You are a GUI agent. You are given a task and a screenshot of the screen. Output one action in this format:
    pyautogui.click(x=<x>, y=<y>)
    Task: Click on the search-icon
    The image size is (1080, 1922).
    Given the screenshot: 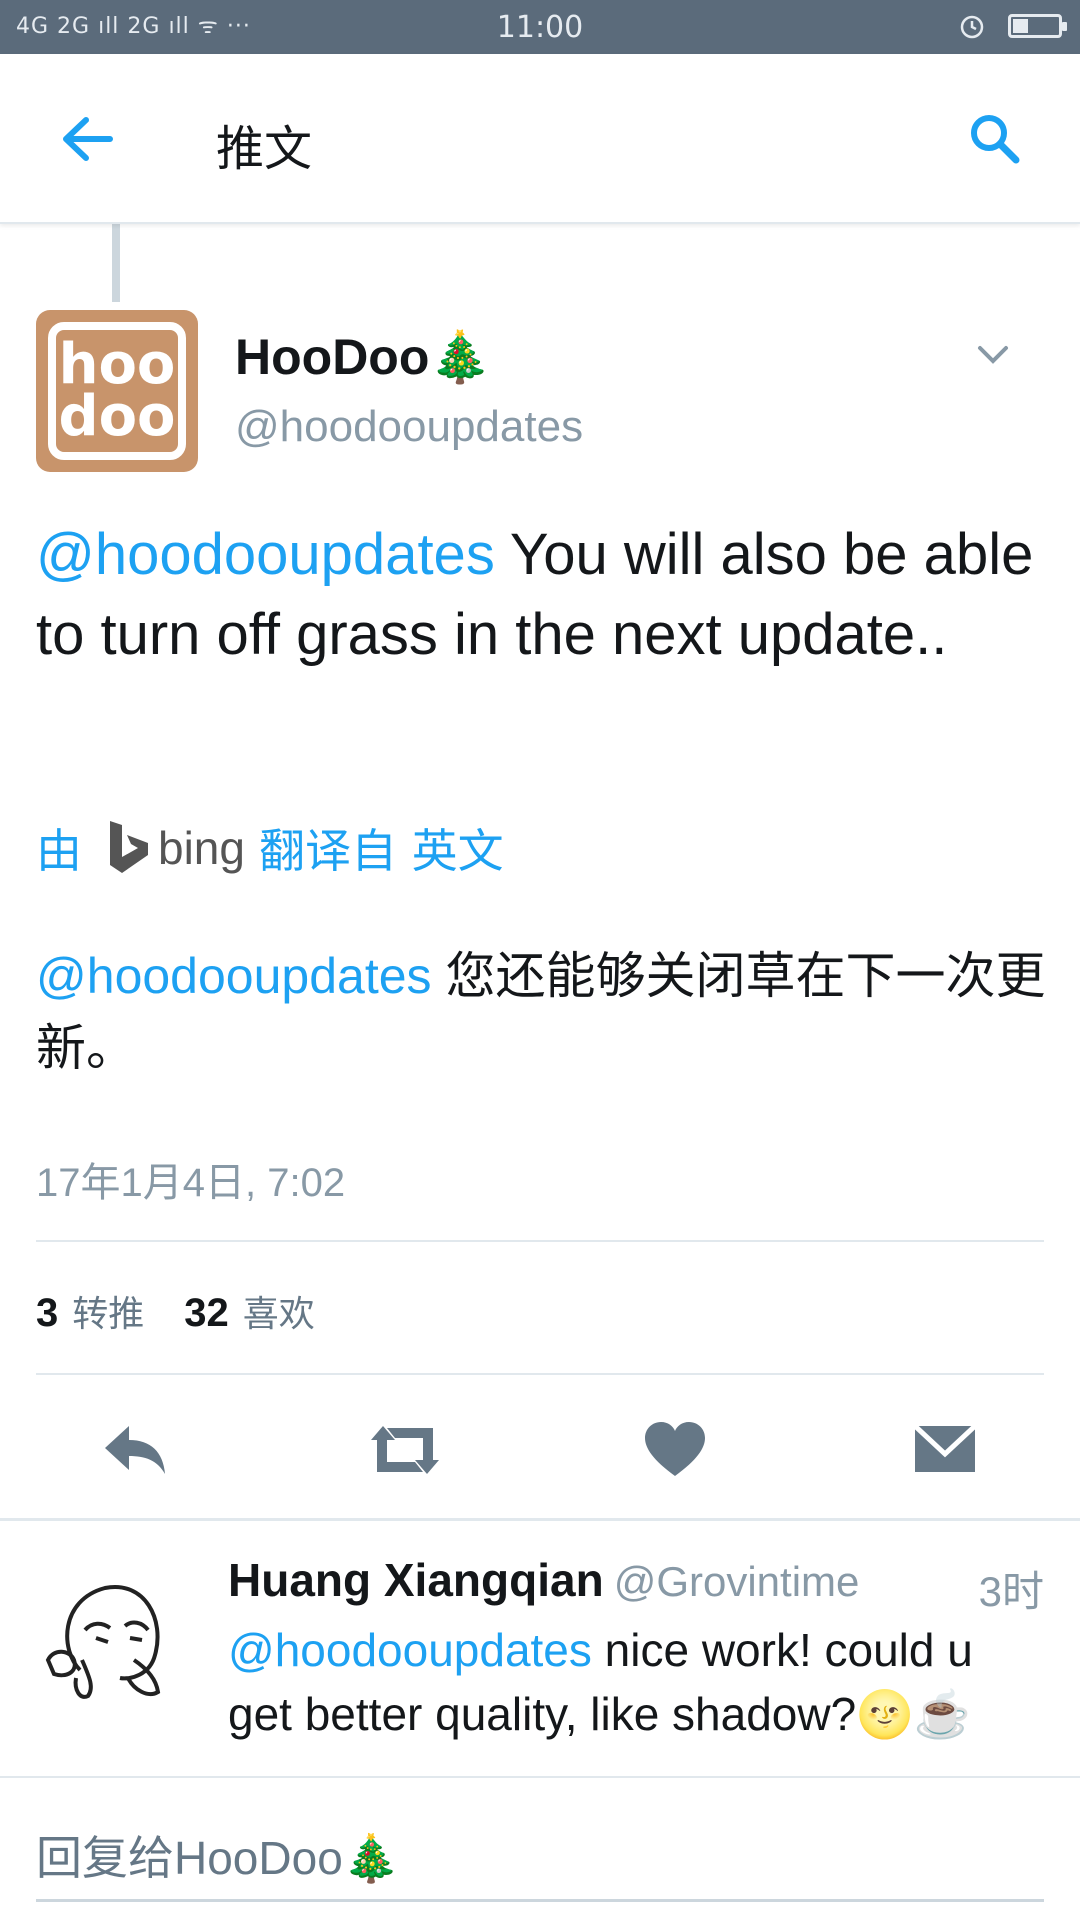 What is the action you would take?
    pyautogui.click(x=994, y=138)
    